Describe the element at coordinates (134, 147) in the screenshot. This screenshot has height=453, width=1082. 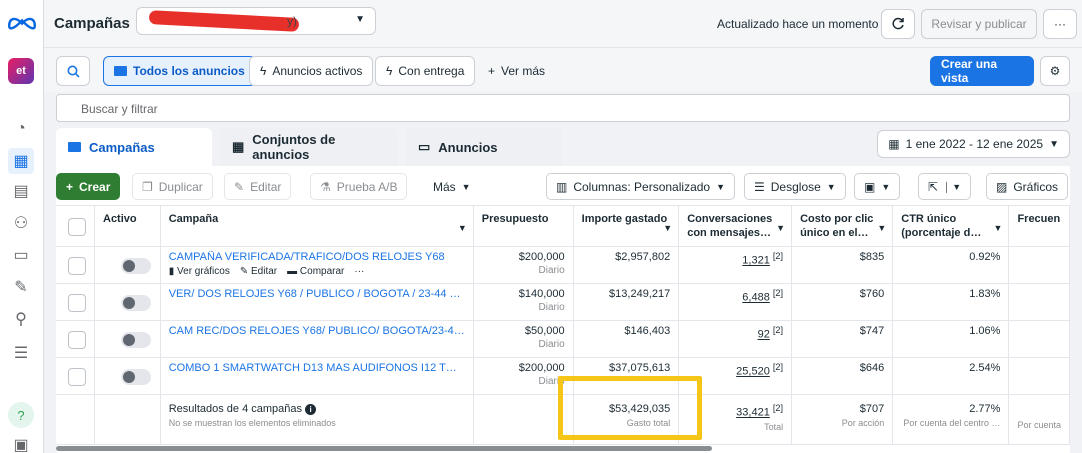
I see `tab-campaigns: Campañas` at that location.